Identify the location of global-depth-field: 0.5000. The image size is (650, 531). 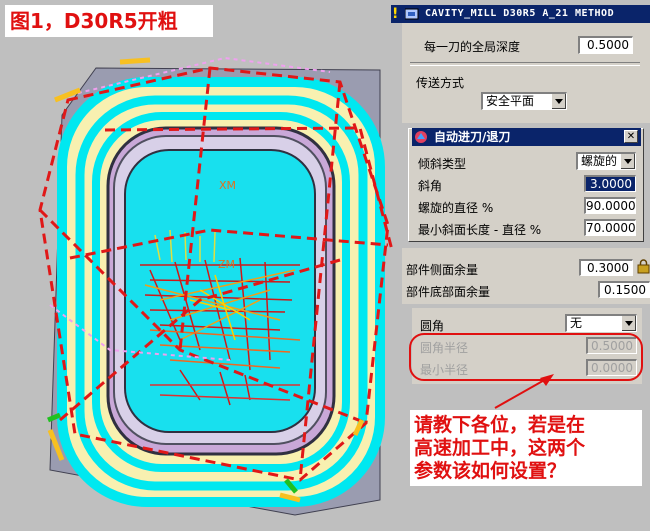
(605, 45).